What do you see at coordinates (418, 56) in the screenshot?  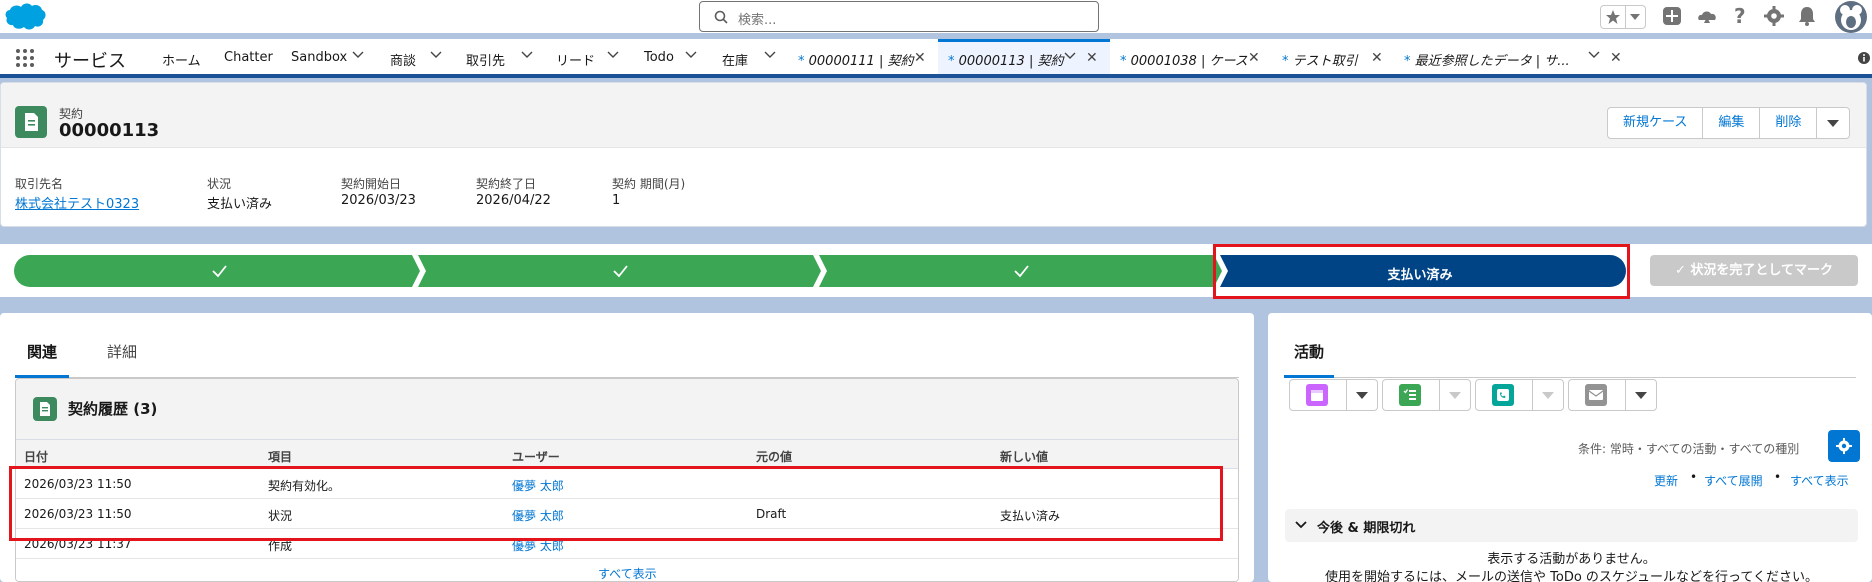 I see `nav-item-opportunities: 商談` at bounding box center [418, 56].